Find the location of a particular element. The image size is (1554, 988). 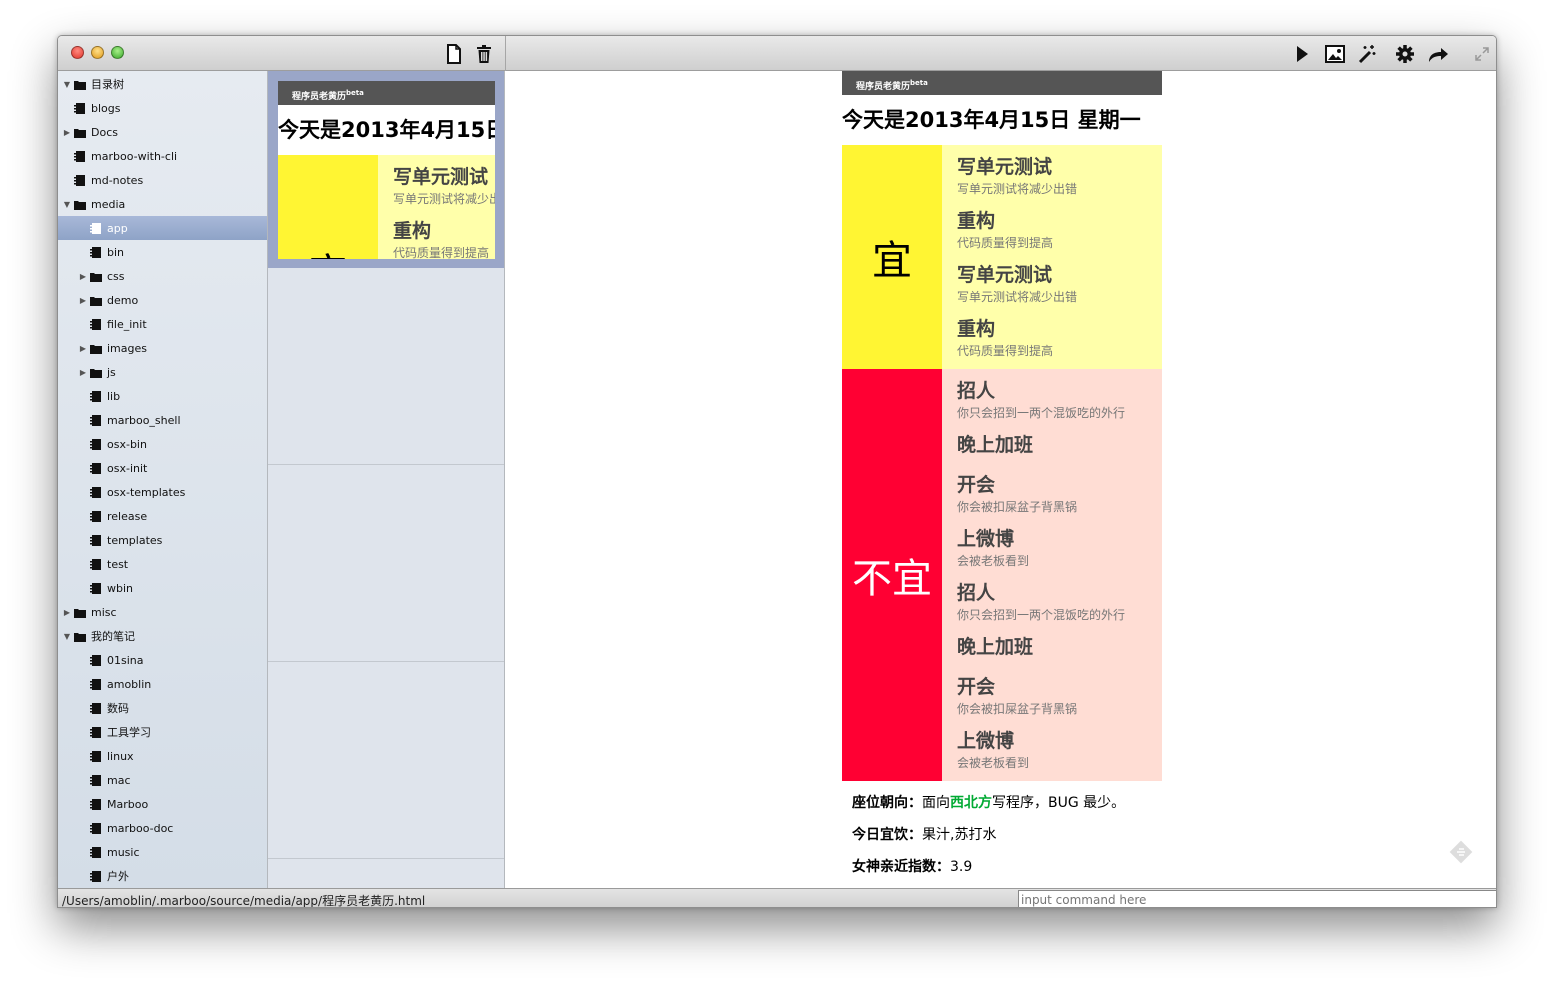

tree-item-label: images is located at coordinates (127, 348).